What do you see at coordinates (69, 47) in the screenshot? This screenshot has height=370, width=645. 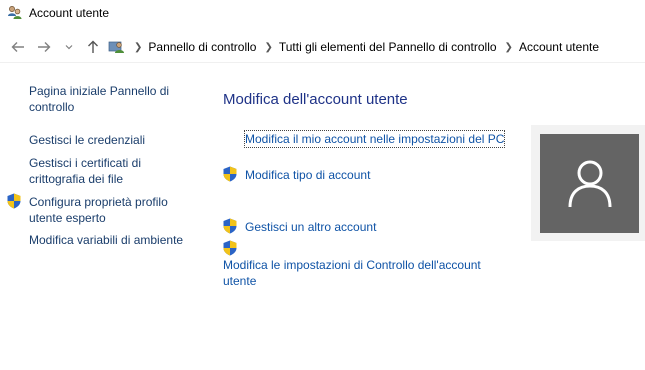 I see `chevron-down-icon` at bounding box center [69, 47].